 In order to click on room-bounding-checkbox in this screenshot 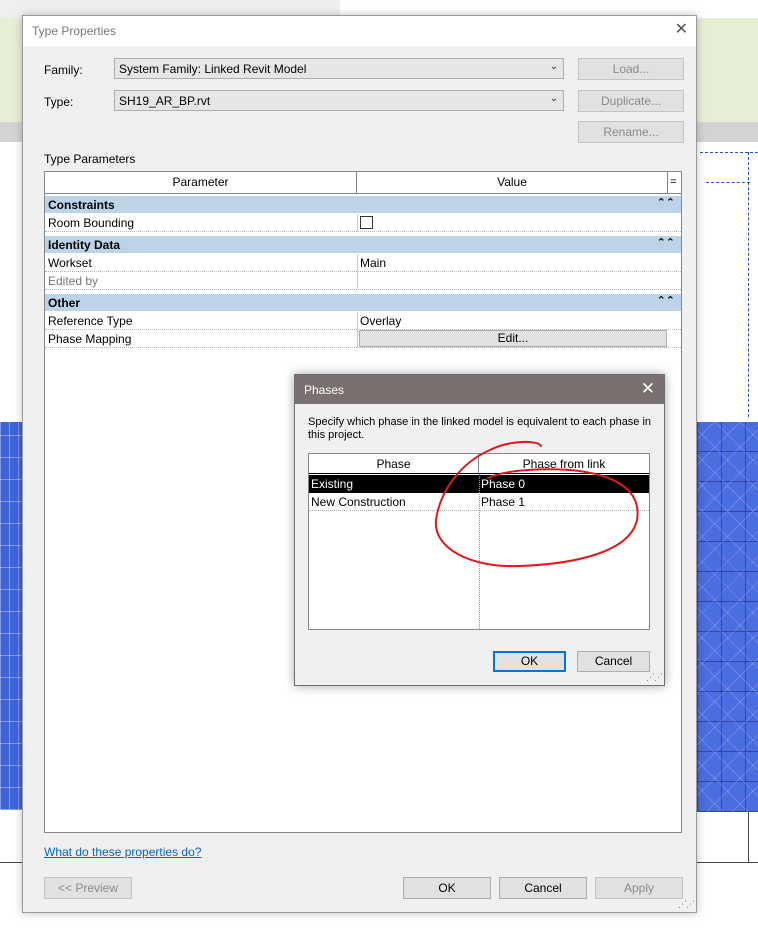, I will do `click(366, 222)`.